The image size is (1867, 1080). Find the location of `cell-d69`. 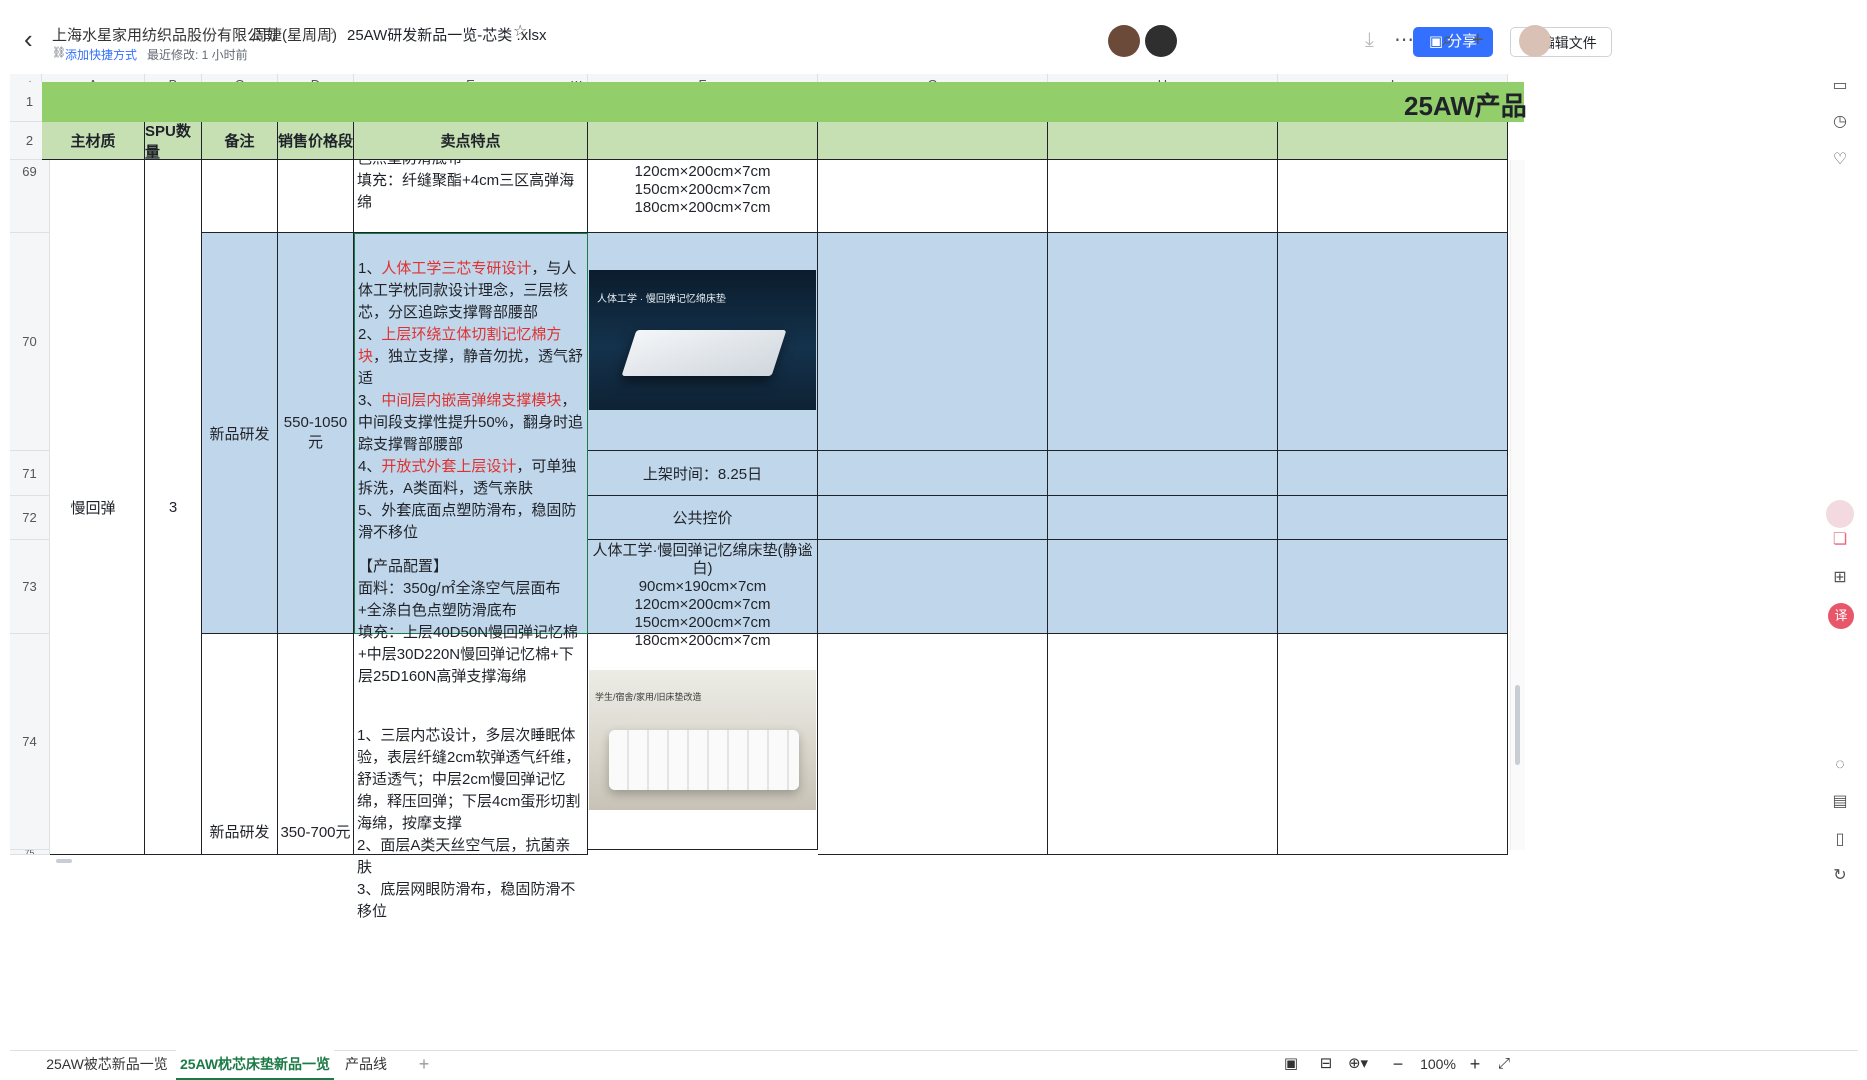

cell-d69 is located at coordinates (316, 196).